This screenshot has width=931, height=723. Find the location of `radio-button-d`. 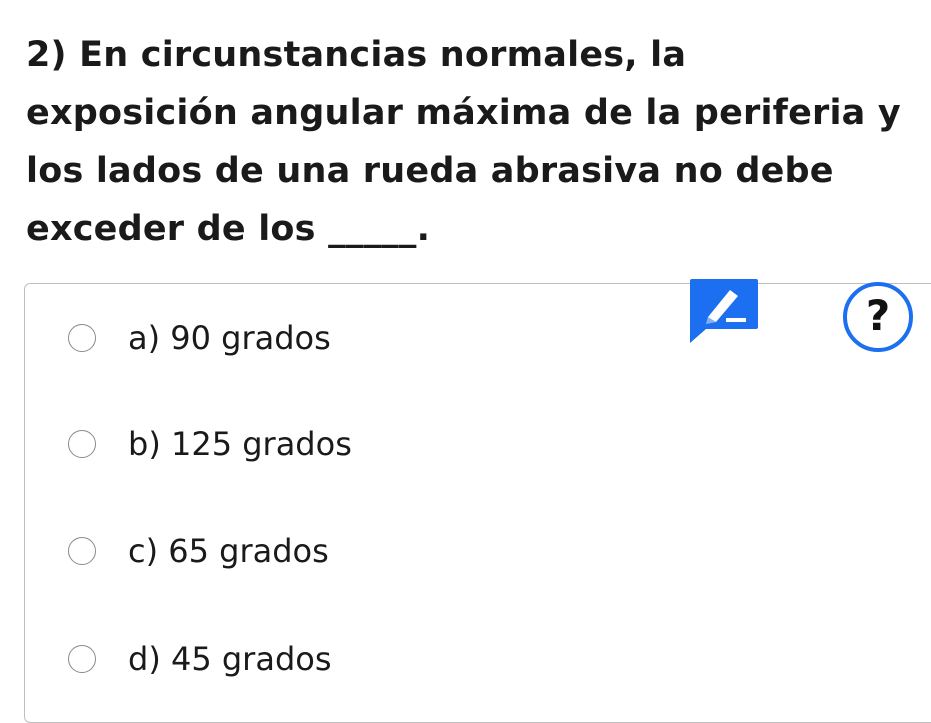

radio-button-d is located at coordinates (82, 659).